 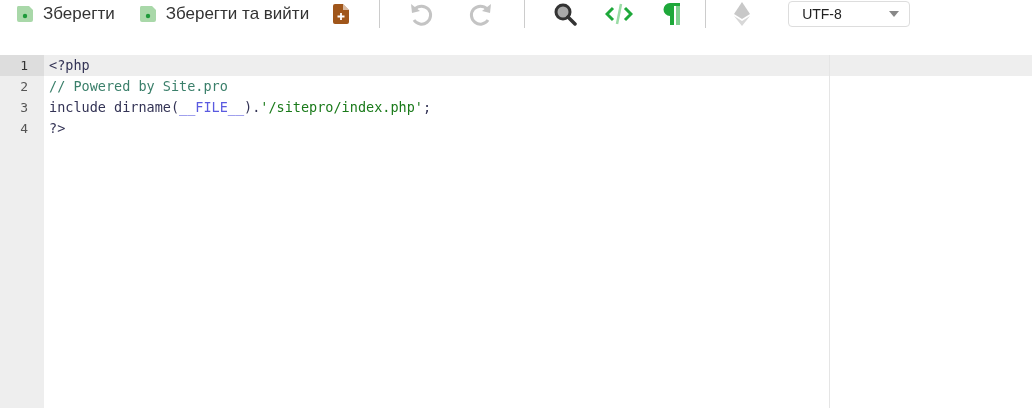 I want to click on line-number: 1, so click(x=22, y=65).